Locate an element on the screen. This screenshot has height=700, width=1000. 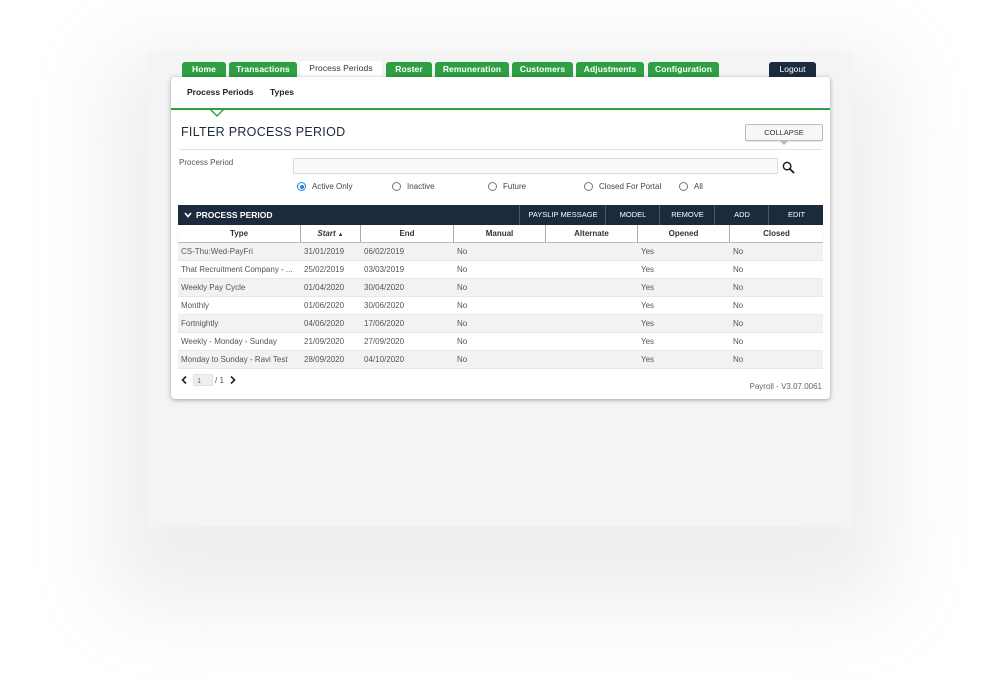
active-subnav-indicator-inner is located at coordinates (217, 112).